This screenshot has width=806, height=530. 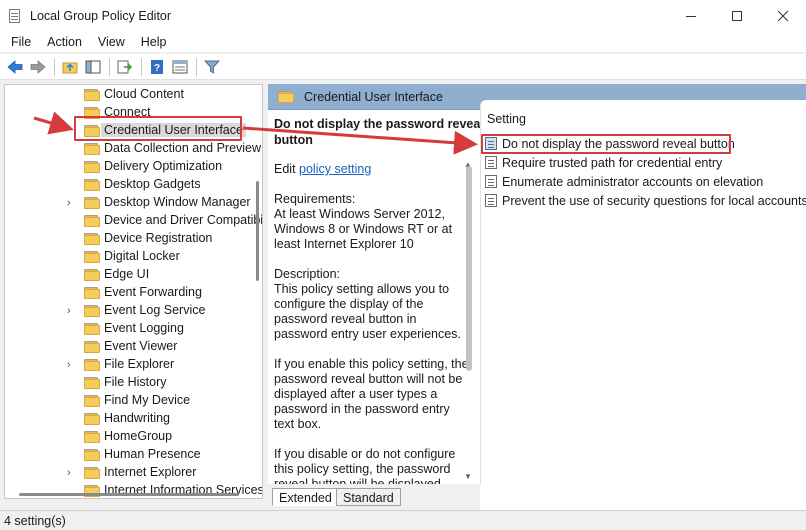 I want to click on tree-item: HomeGroup, so click(x=133, y=437).